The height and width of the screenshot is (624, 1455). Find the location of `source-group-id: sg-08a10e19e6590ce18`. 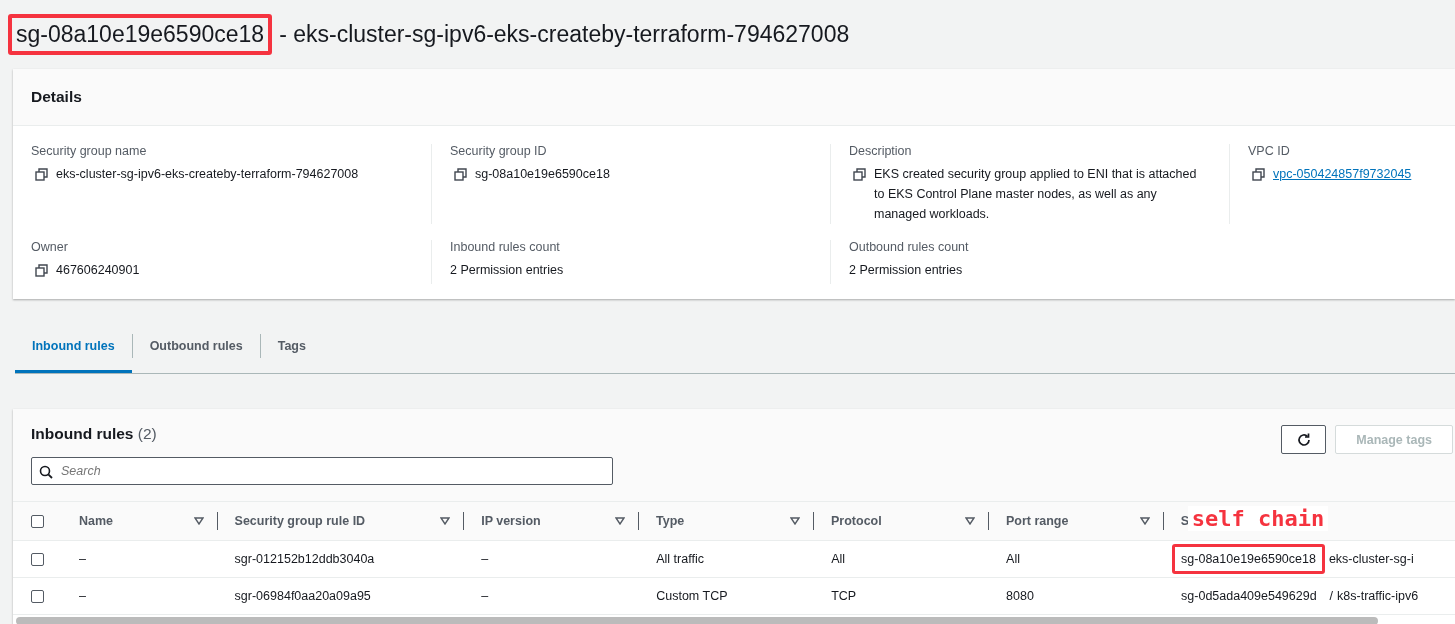

source-group-id: sg-08a10e19e6590ce18 is located at coordinates (1248, 559).